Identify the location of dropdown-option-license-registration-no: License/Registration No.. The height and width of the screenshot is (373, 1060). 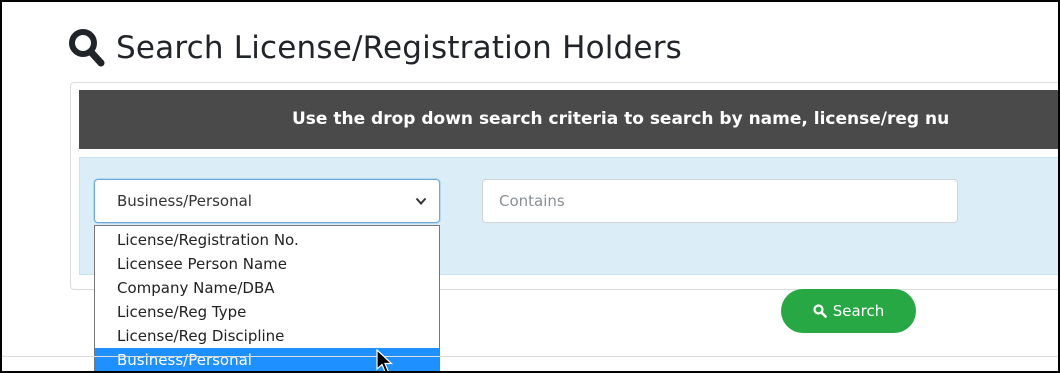
(267, 240).